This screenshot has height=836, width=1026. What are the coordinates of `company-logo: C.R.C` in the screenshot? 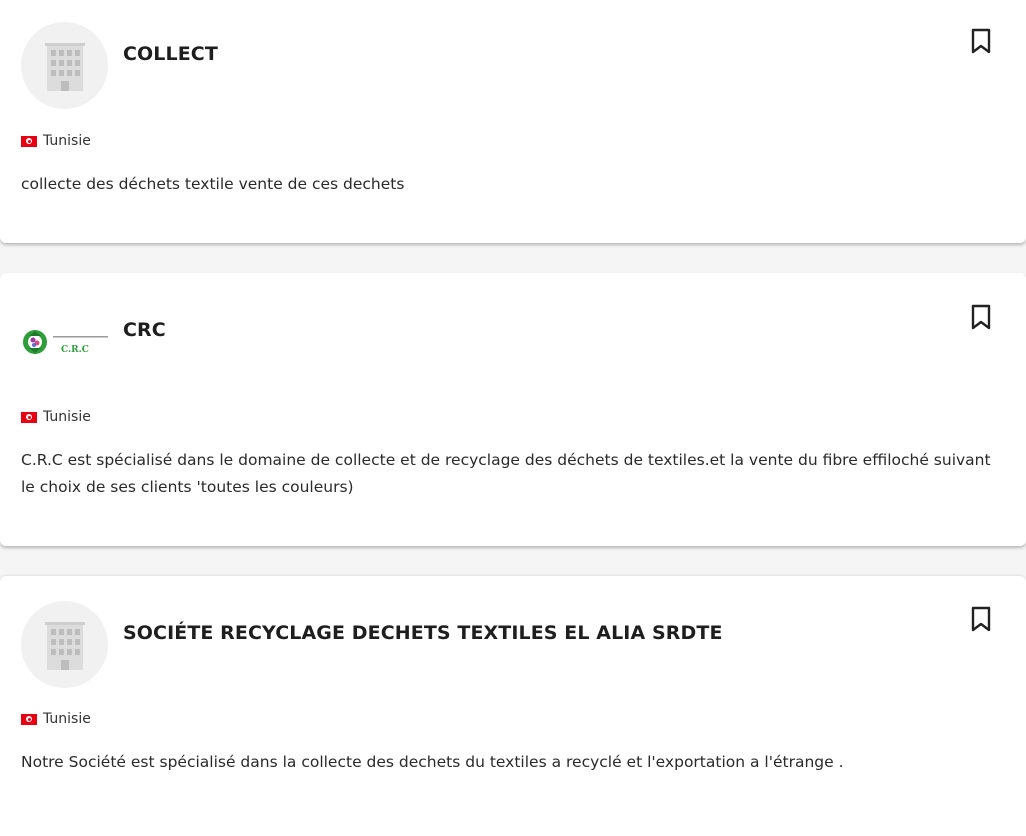 It's located at (66, 342).